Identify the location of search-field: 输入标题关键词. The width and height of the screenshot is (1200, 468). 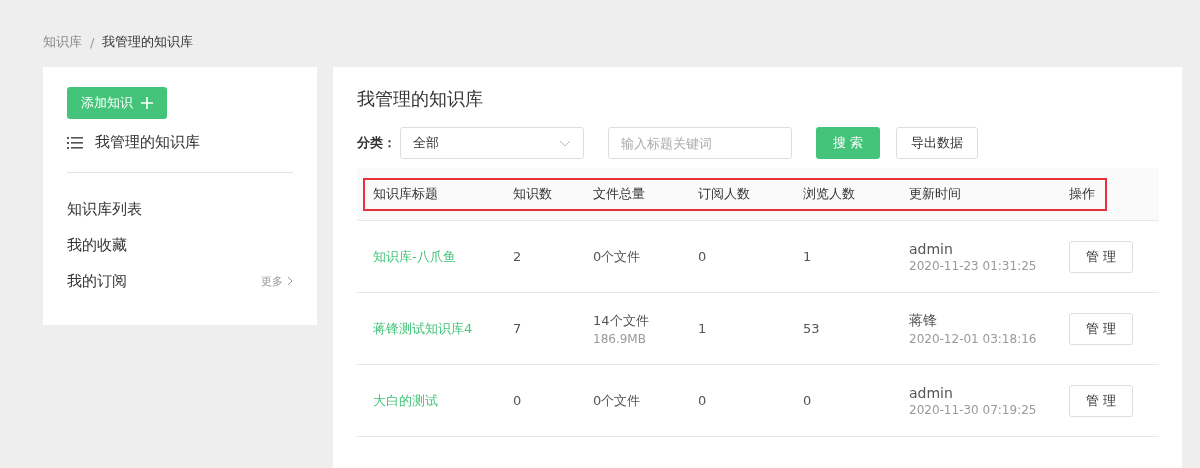
(700, 143).